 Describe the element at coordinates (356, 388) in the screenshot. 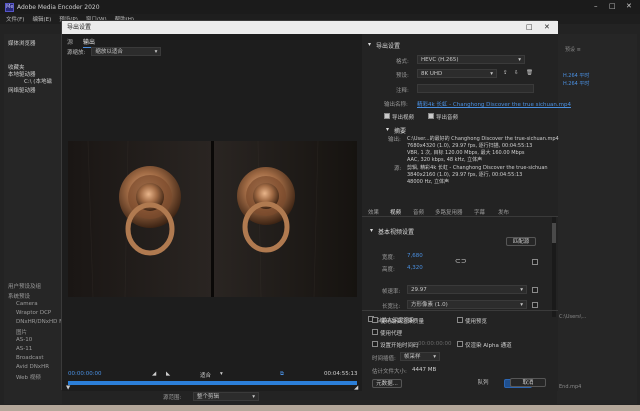

I see `range-end-icon: ◢` at that location.